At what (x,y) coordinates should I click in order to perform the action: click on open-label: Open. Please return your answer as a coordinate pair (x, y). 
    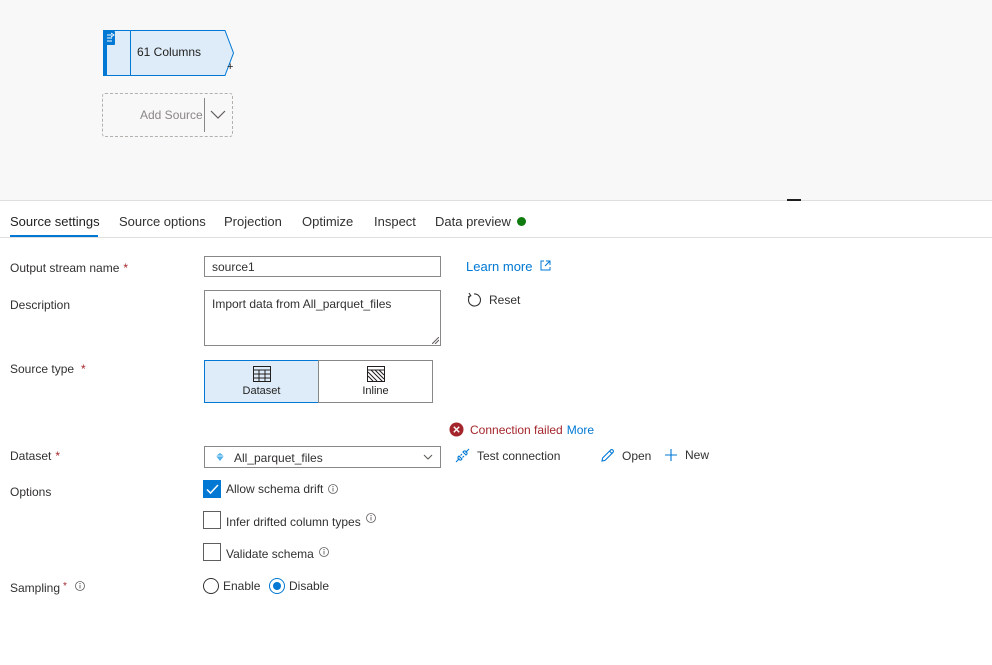
    Looking at the image, I should click on (637, 455).